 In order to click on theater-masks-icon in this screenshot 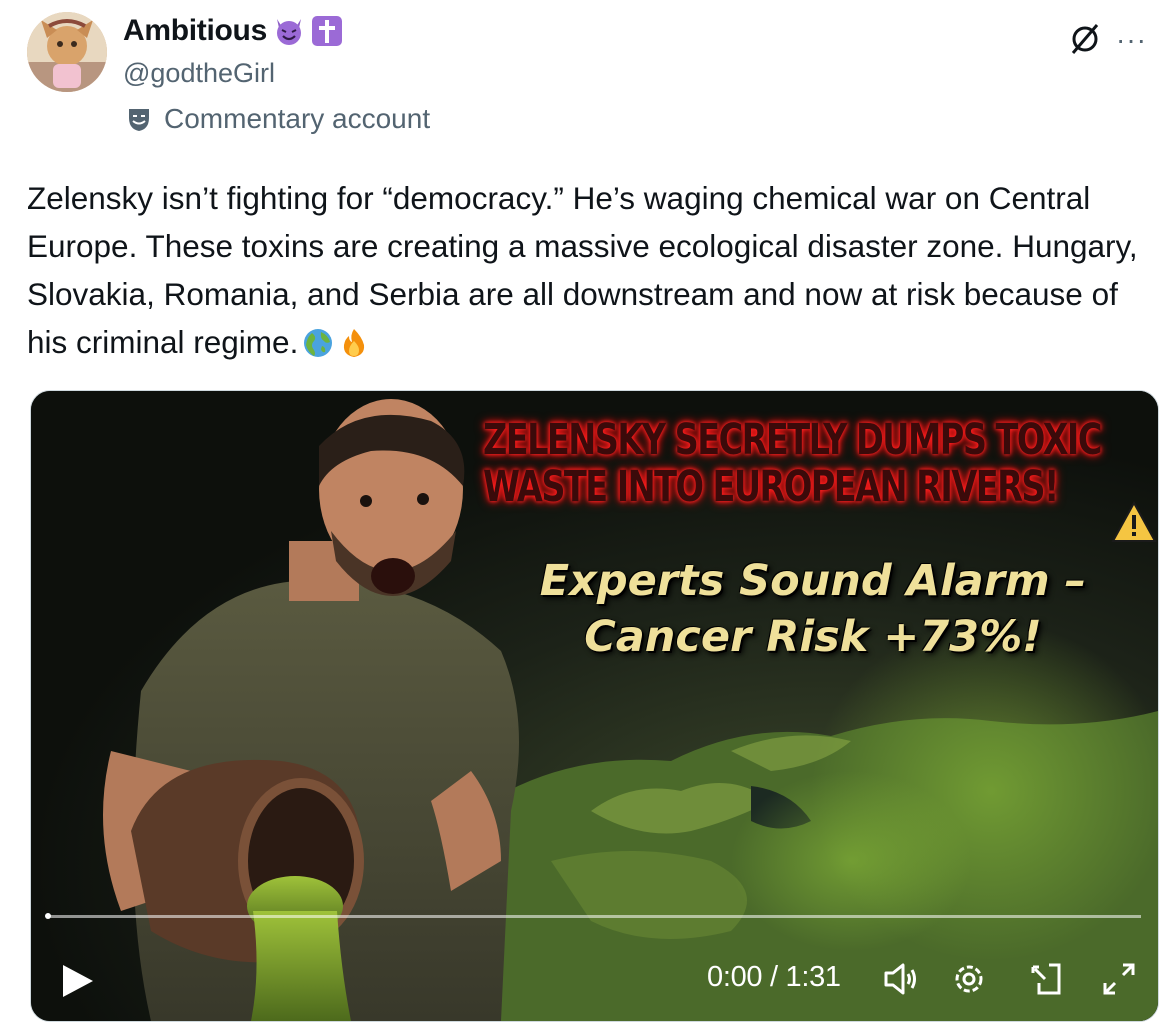, I will do `click(139, 120)`.